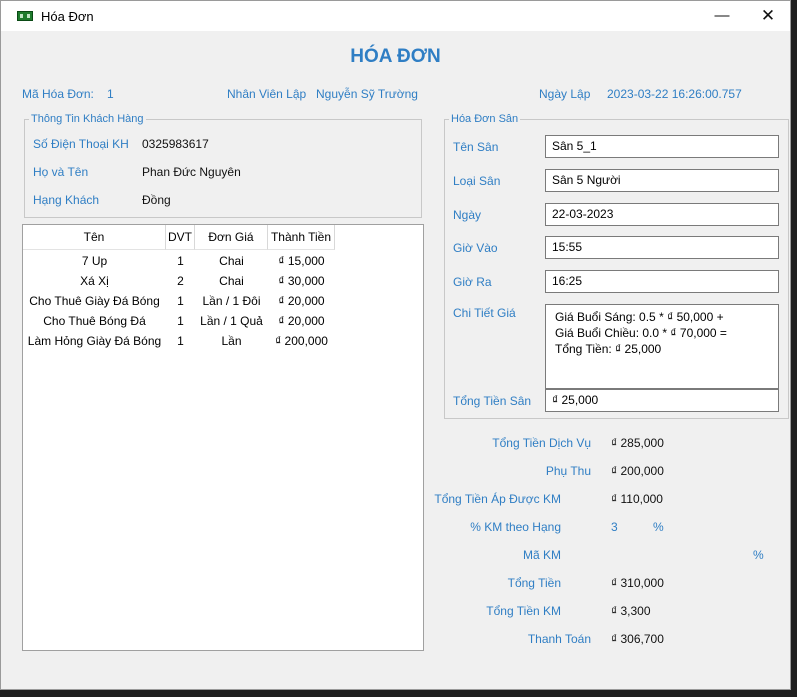  I want to click on item-name-cell: Cho Thuê Giày Đá Bóng, so click(94, 301).